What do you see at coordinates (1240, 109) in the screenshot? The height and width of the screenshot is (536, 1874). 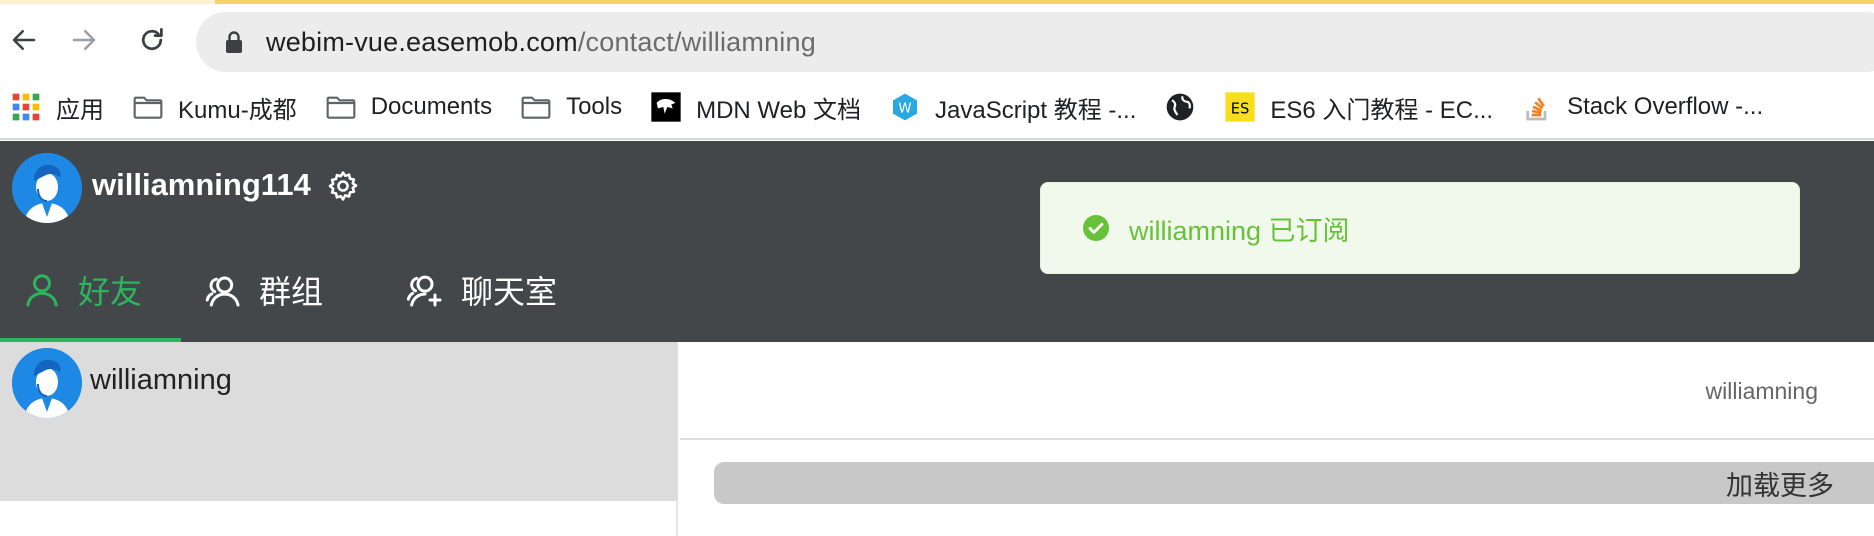 I see `svg-text: ES` at bounding box center [1240, 109].